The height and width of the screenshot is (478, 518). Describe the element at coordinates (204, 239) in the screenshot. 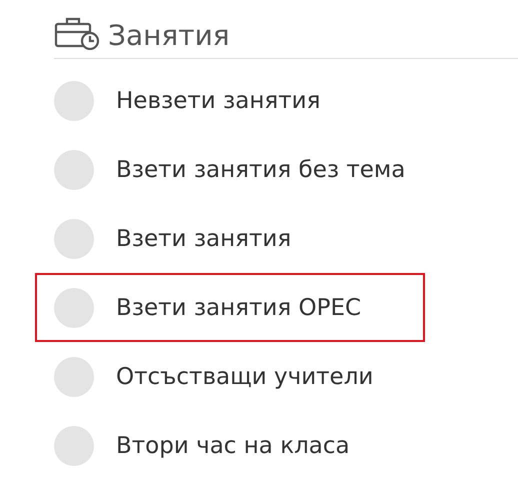

I see `menu-item: Взети занятия` at that location.